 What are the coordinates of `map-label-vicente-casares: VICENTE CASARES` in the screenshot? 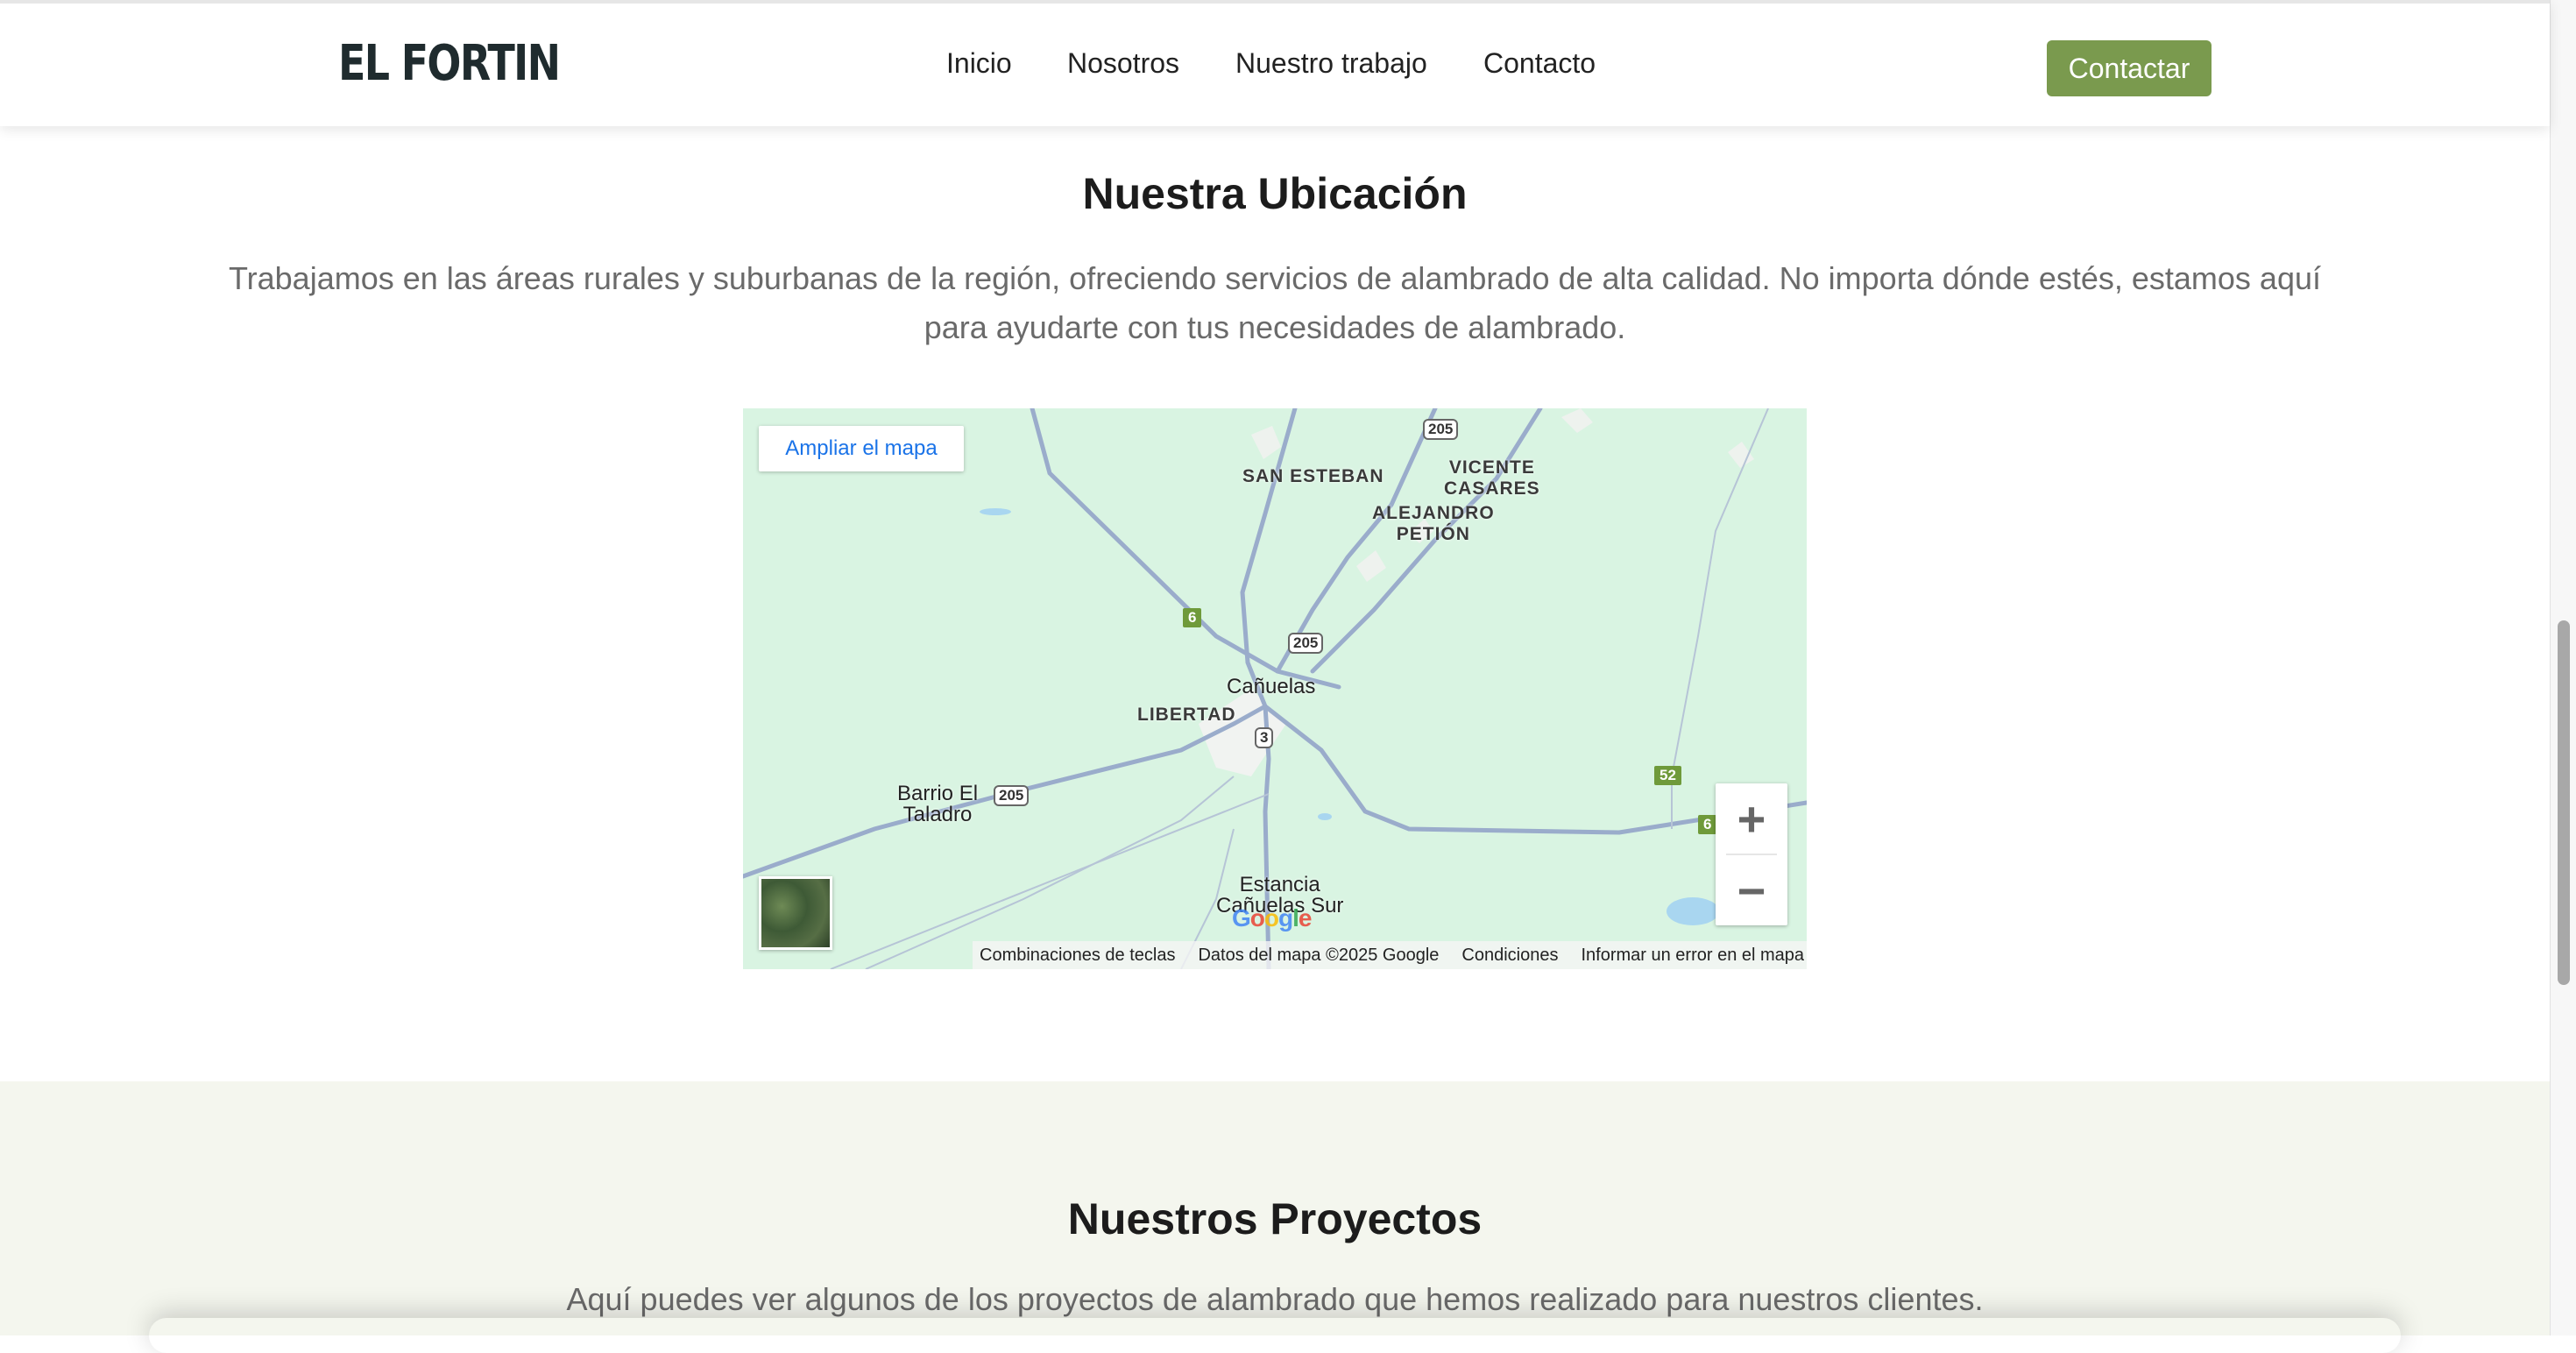 It's located at (1492, 478).